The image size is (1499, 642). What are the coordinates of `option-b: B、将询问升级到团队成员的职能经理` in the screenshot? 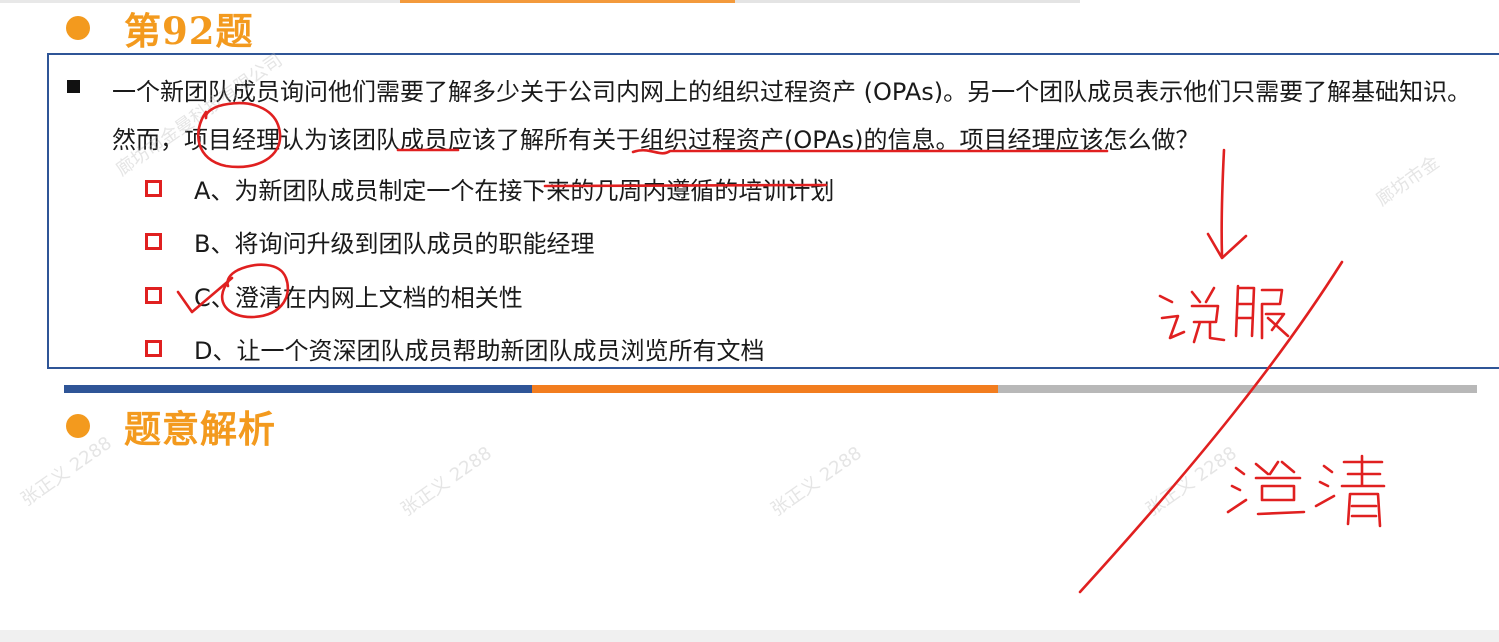 It's located at (369, 241).